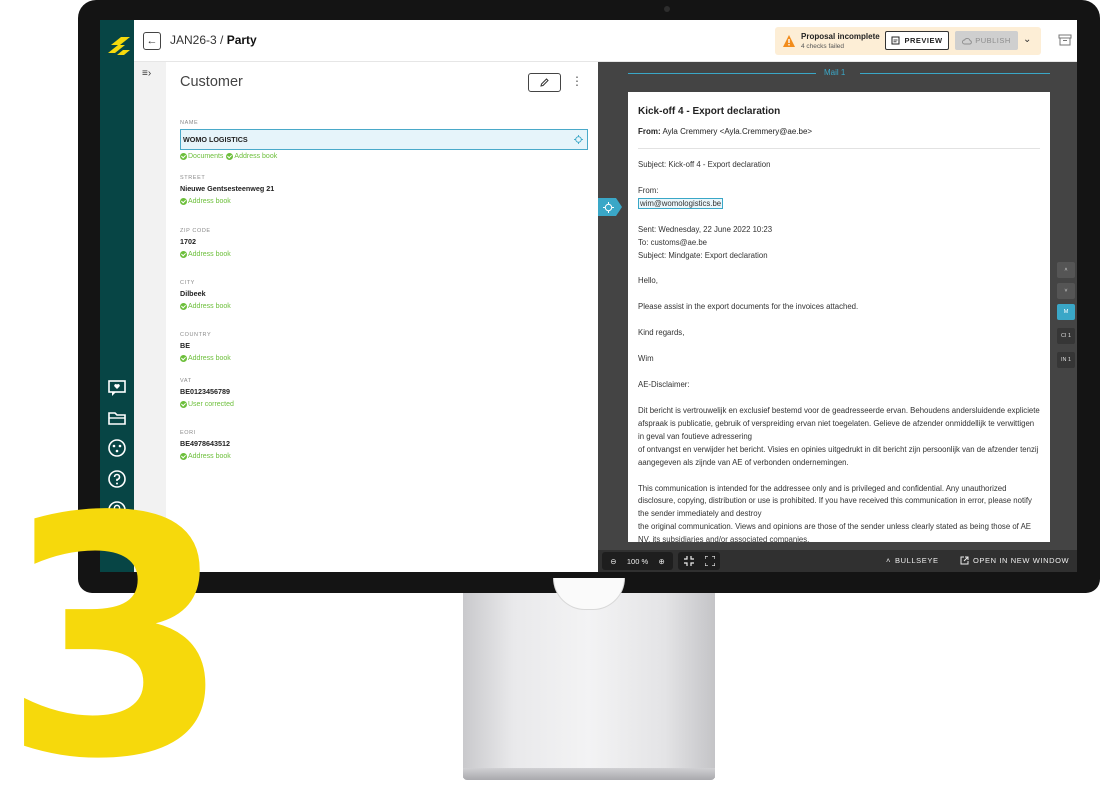 This screenshot has width=1100, height=785. What do you see at coordinates (667, 9) in the screenshot?
I see `monitor-camera` at bounding box center [667, 9].